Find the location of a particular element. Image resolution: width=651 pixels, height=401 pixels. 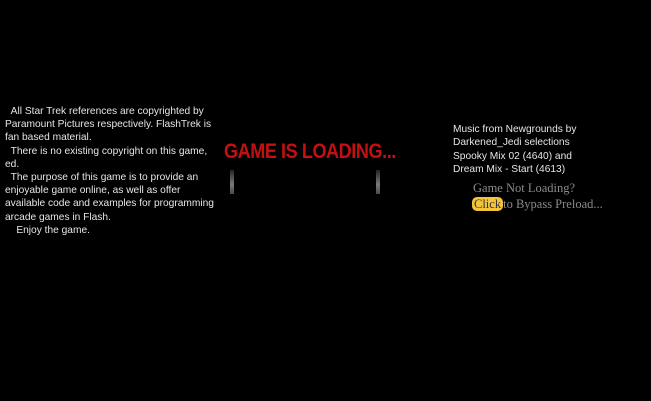

progress-bar-left-cap is located at coordinates (232, 182).